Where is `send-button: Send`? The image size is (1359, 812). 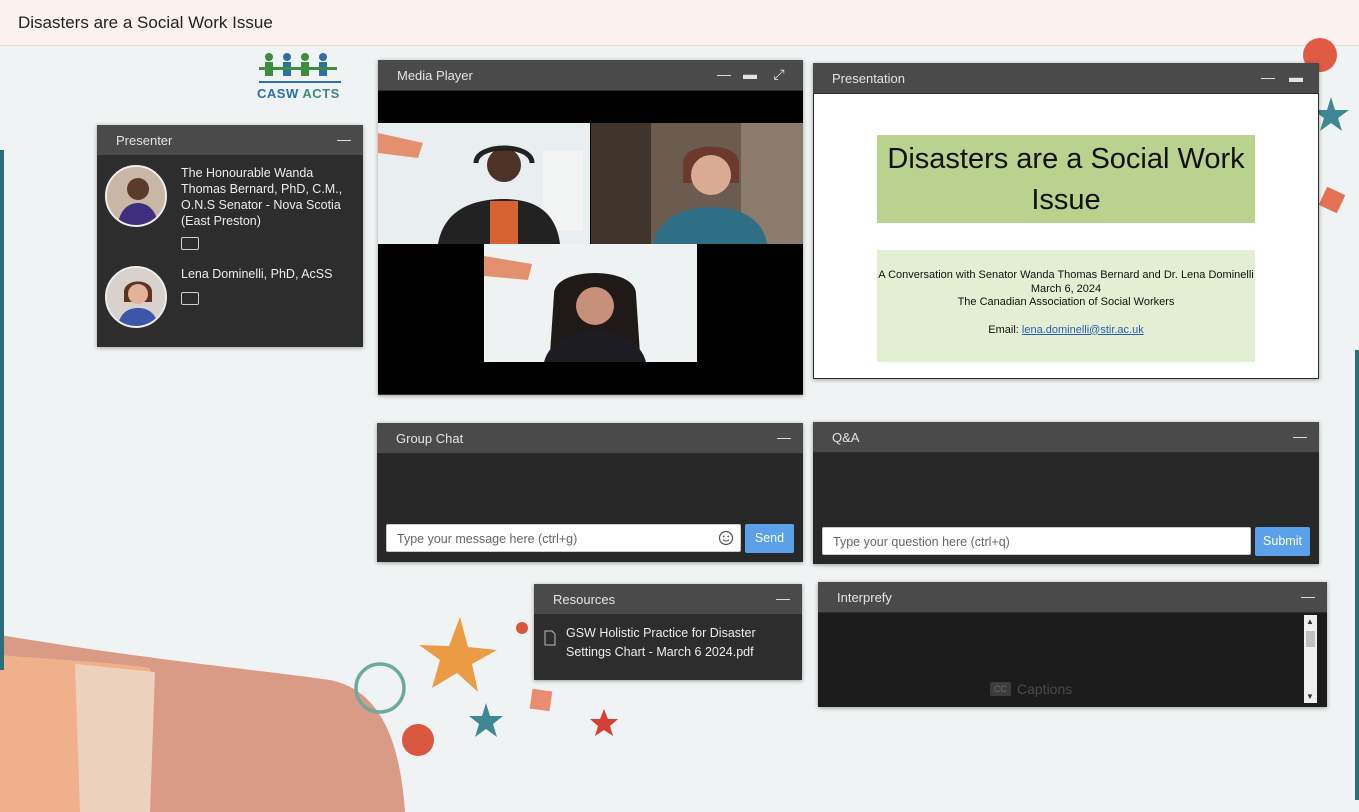 send-button: Send is located at coordinates (769, 538).